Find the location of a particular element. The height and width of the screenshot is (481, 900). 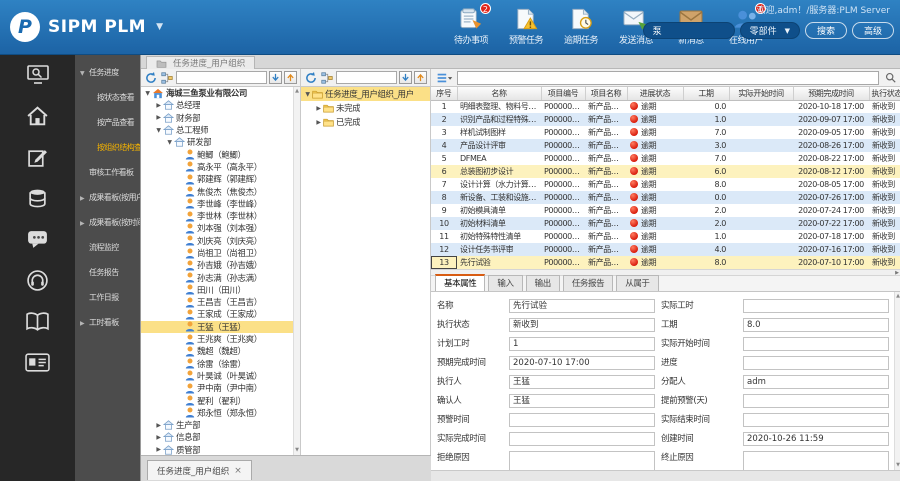

org-tree-node: 田川（田川） is located at coordinates (220, 290).